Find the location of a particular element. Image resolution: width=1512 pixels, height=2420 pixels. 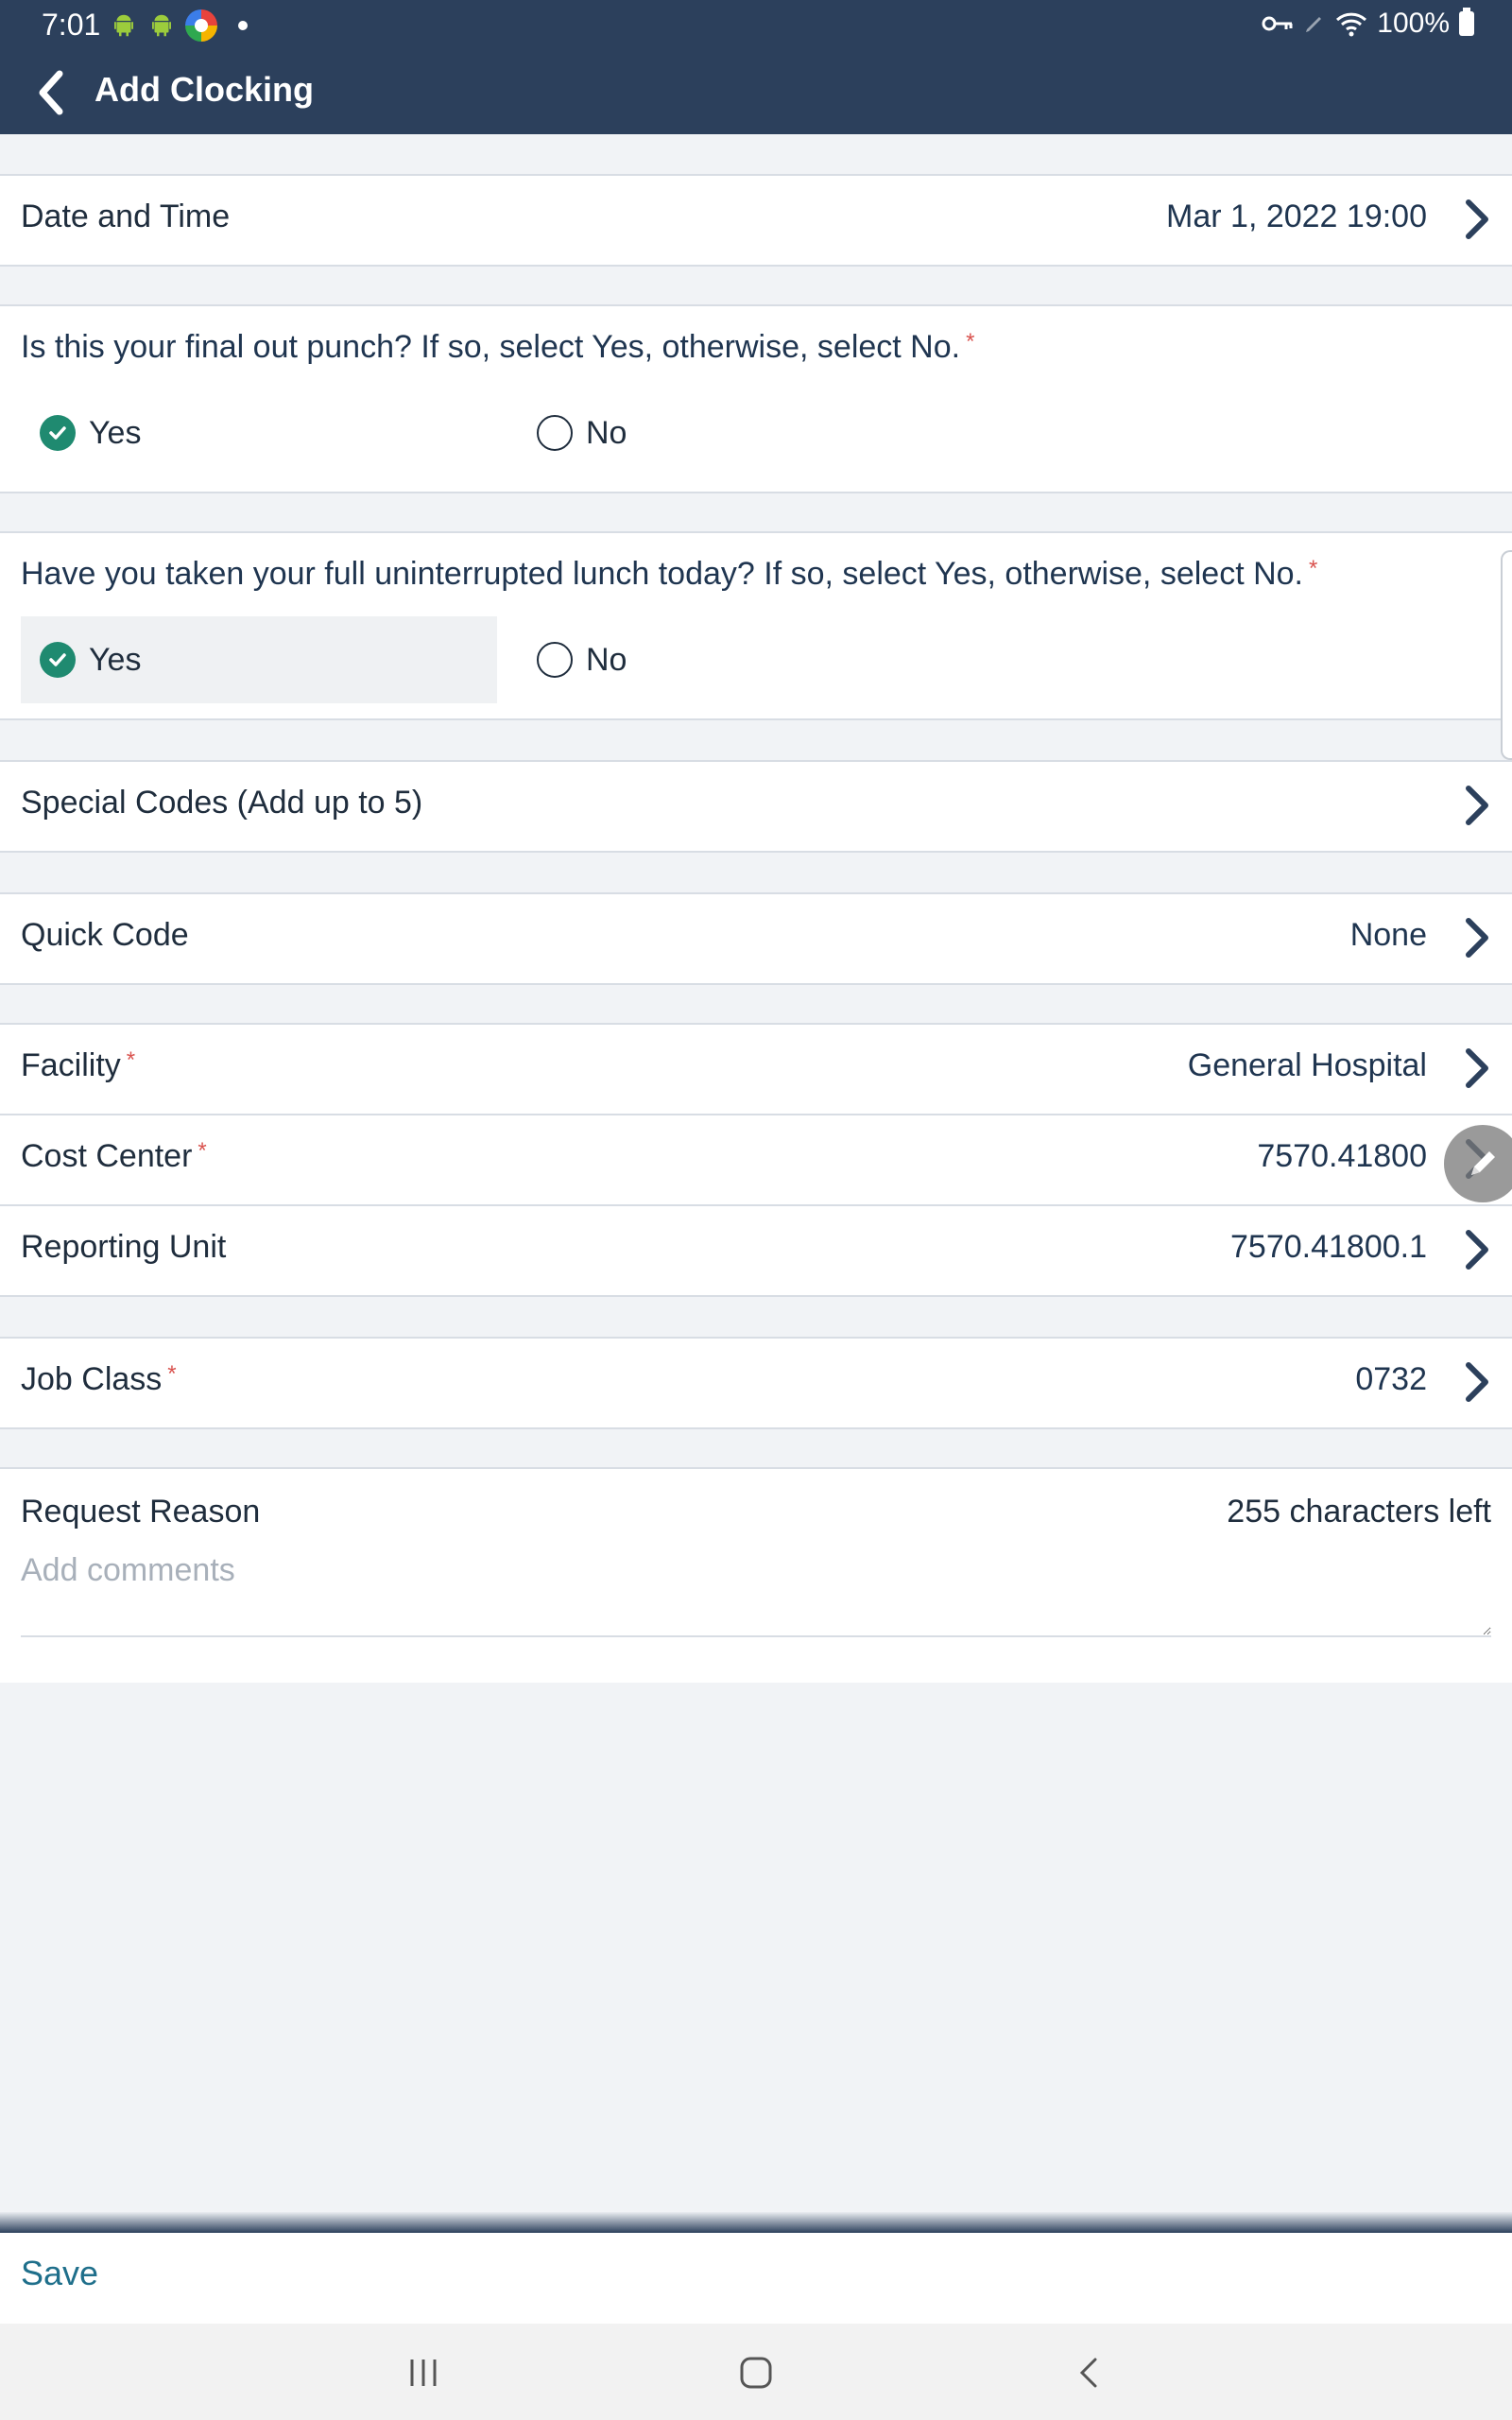

job-class-value: 0732 is located at coordinates (1391, 1379).